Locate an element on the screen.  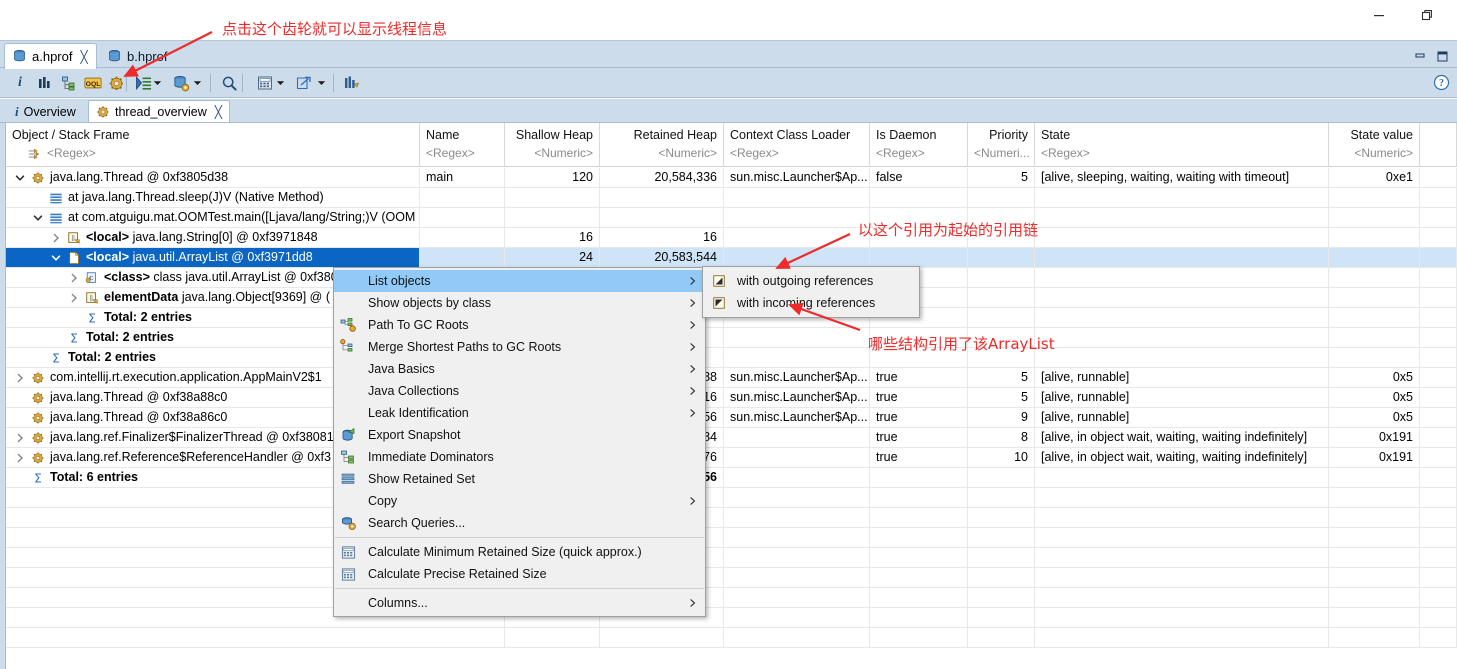
annotation-gear-hint: 点击这个齿轮就可以显示线程信息 is located at coordinates (335, 29).